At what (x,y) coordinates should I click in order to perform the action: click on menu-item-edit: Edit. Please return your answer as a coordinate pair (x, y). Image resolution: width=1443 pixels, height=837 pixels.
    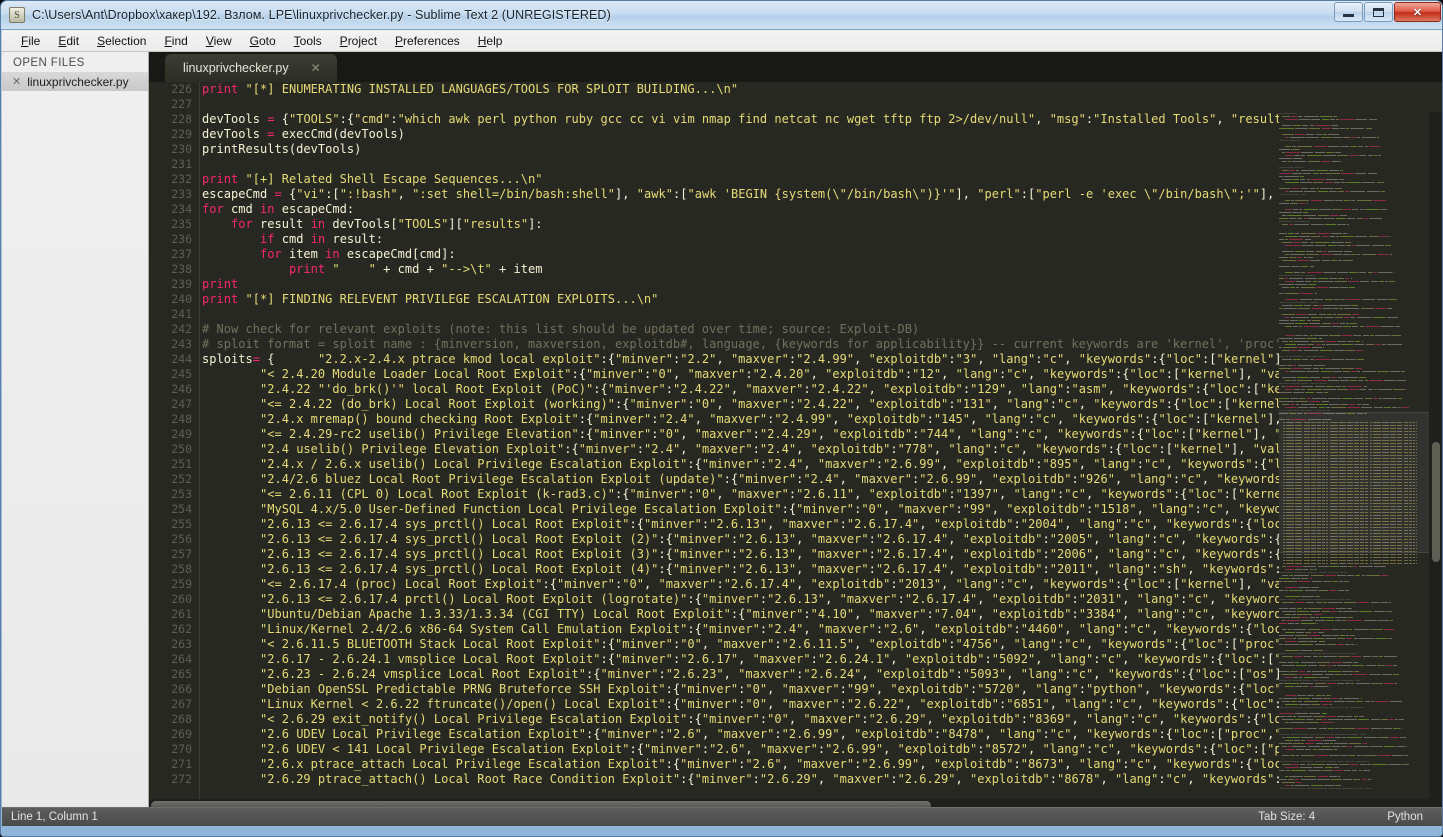
    Looking at the image, I should click on (68, 41).